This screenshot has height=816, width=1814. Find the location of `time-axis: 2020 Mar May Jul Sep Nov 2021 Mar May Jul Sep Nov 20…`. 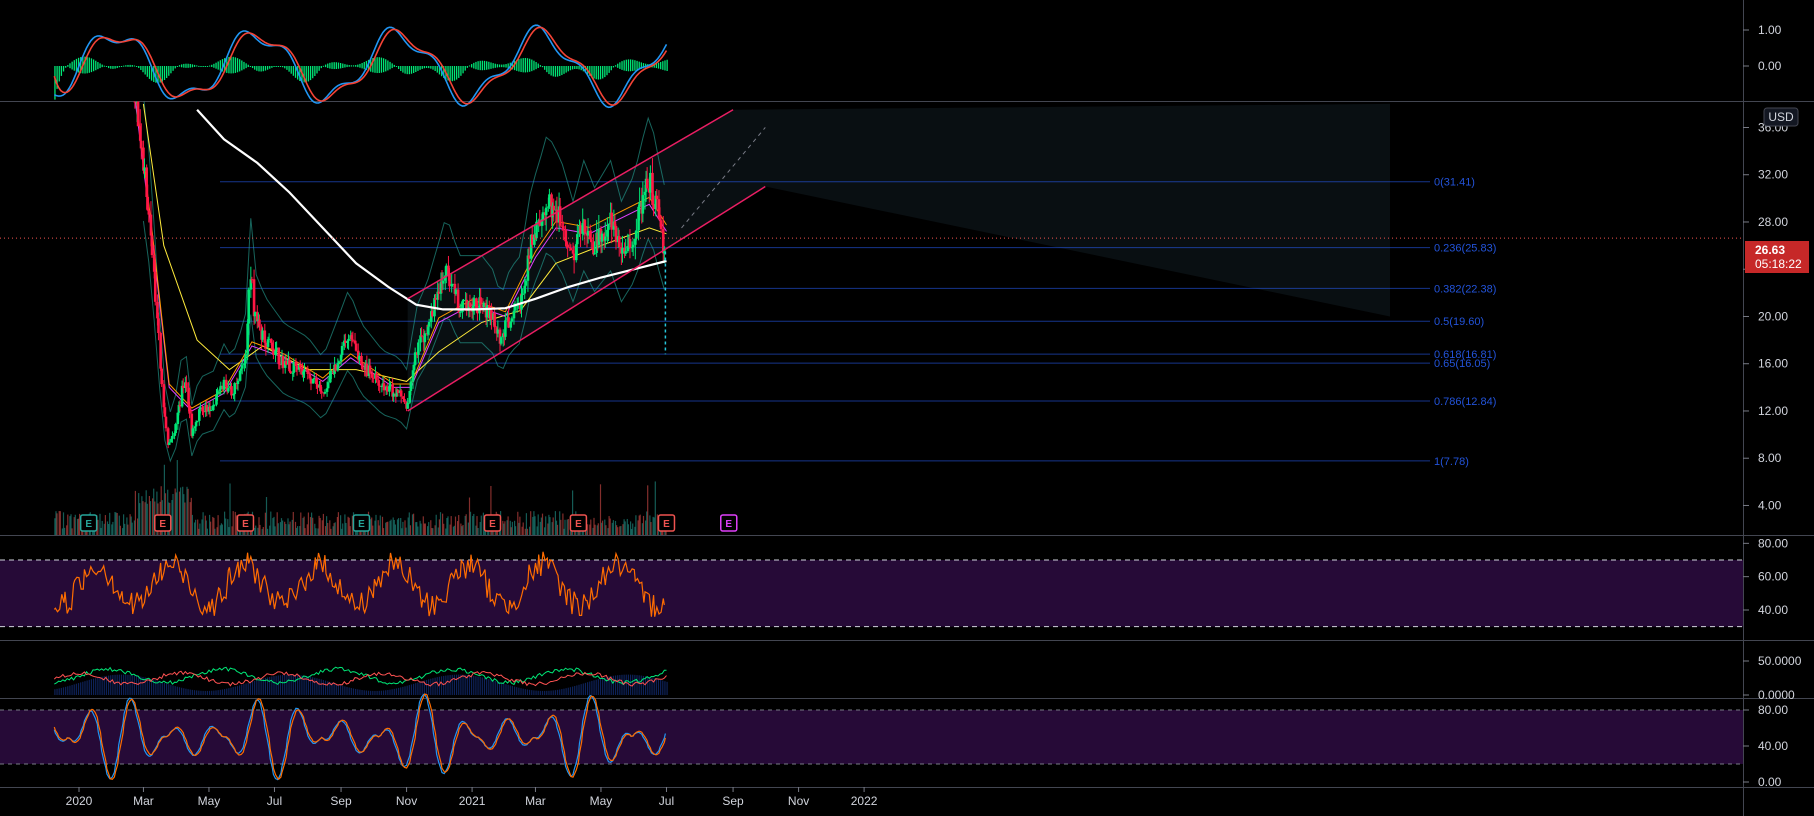

time-axis: 2020 Mar May Jul Sep Nov 2021 Mar May Jul Sep Nov 20… is located at coordinates (472, 797).